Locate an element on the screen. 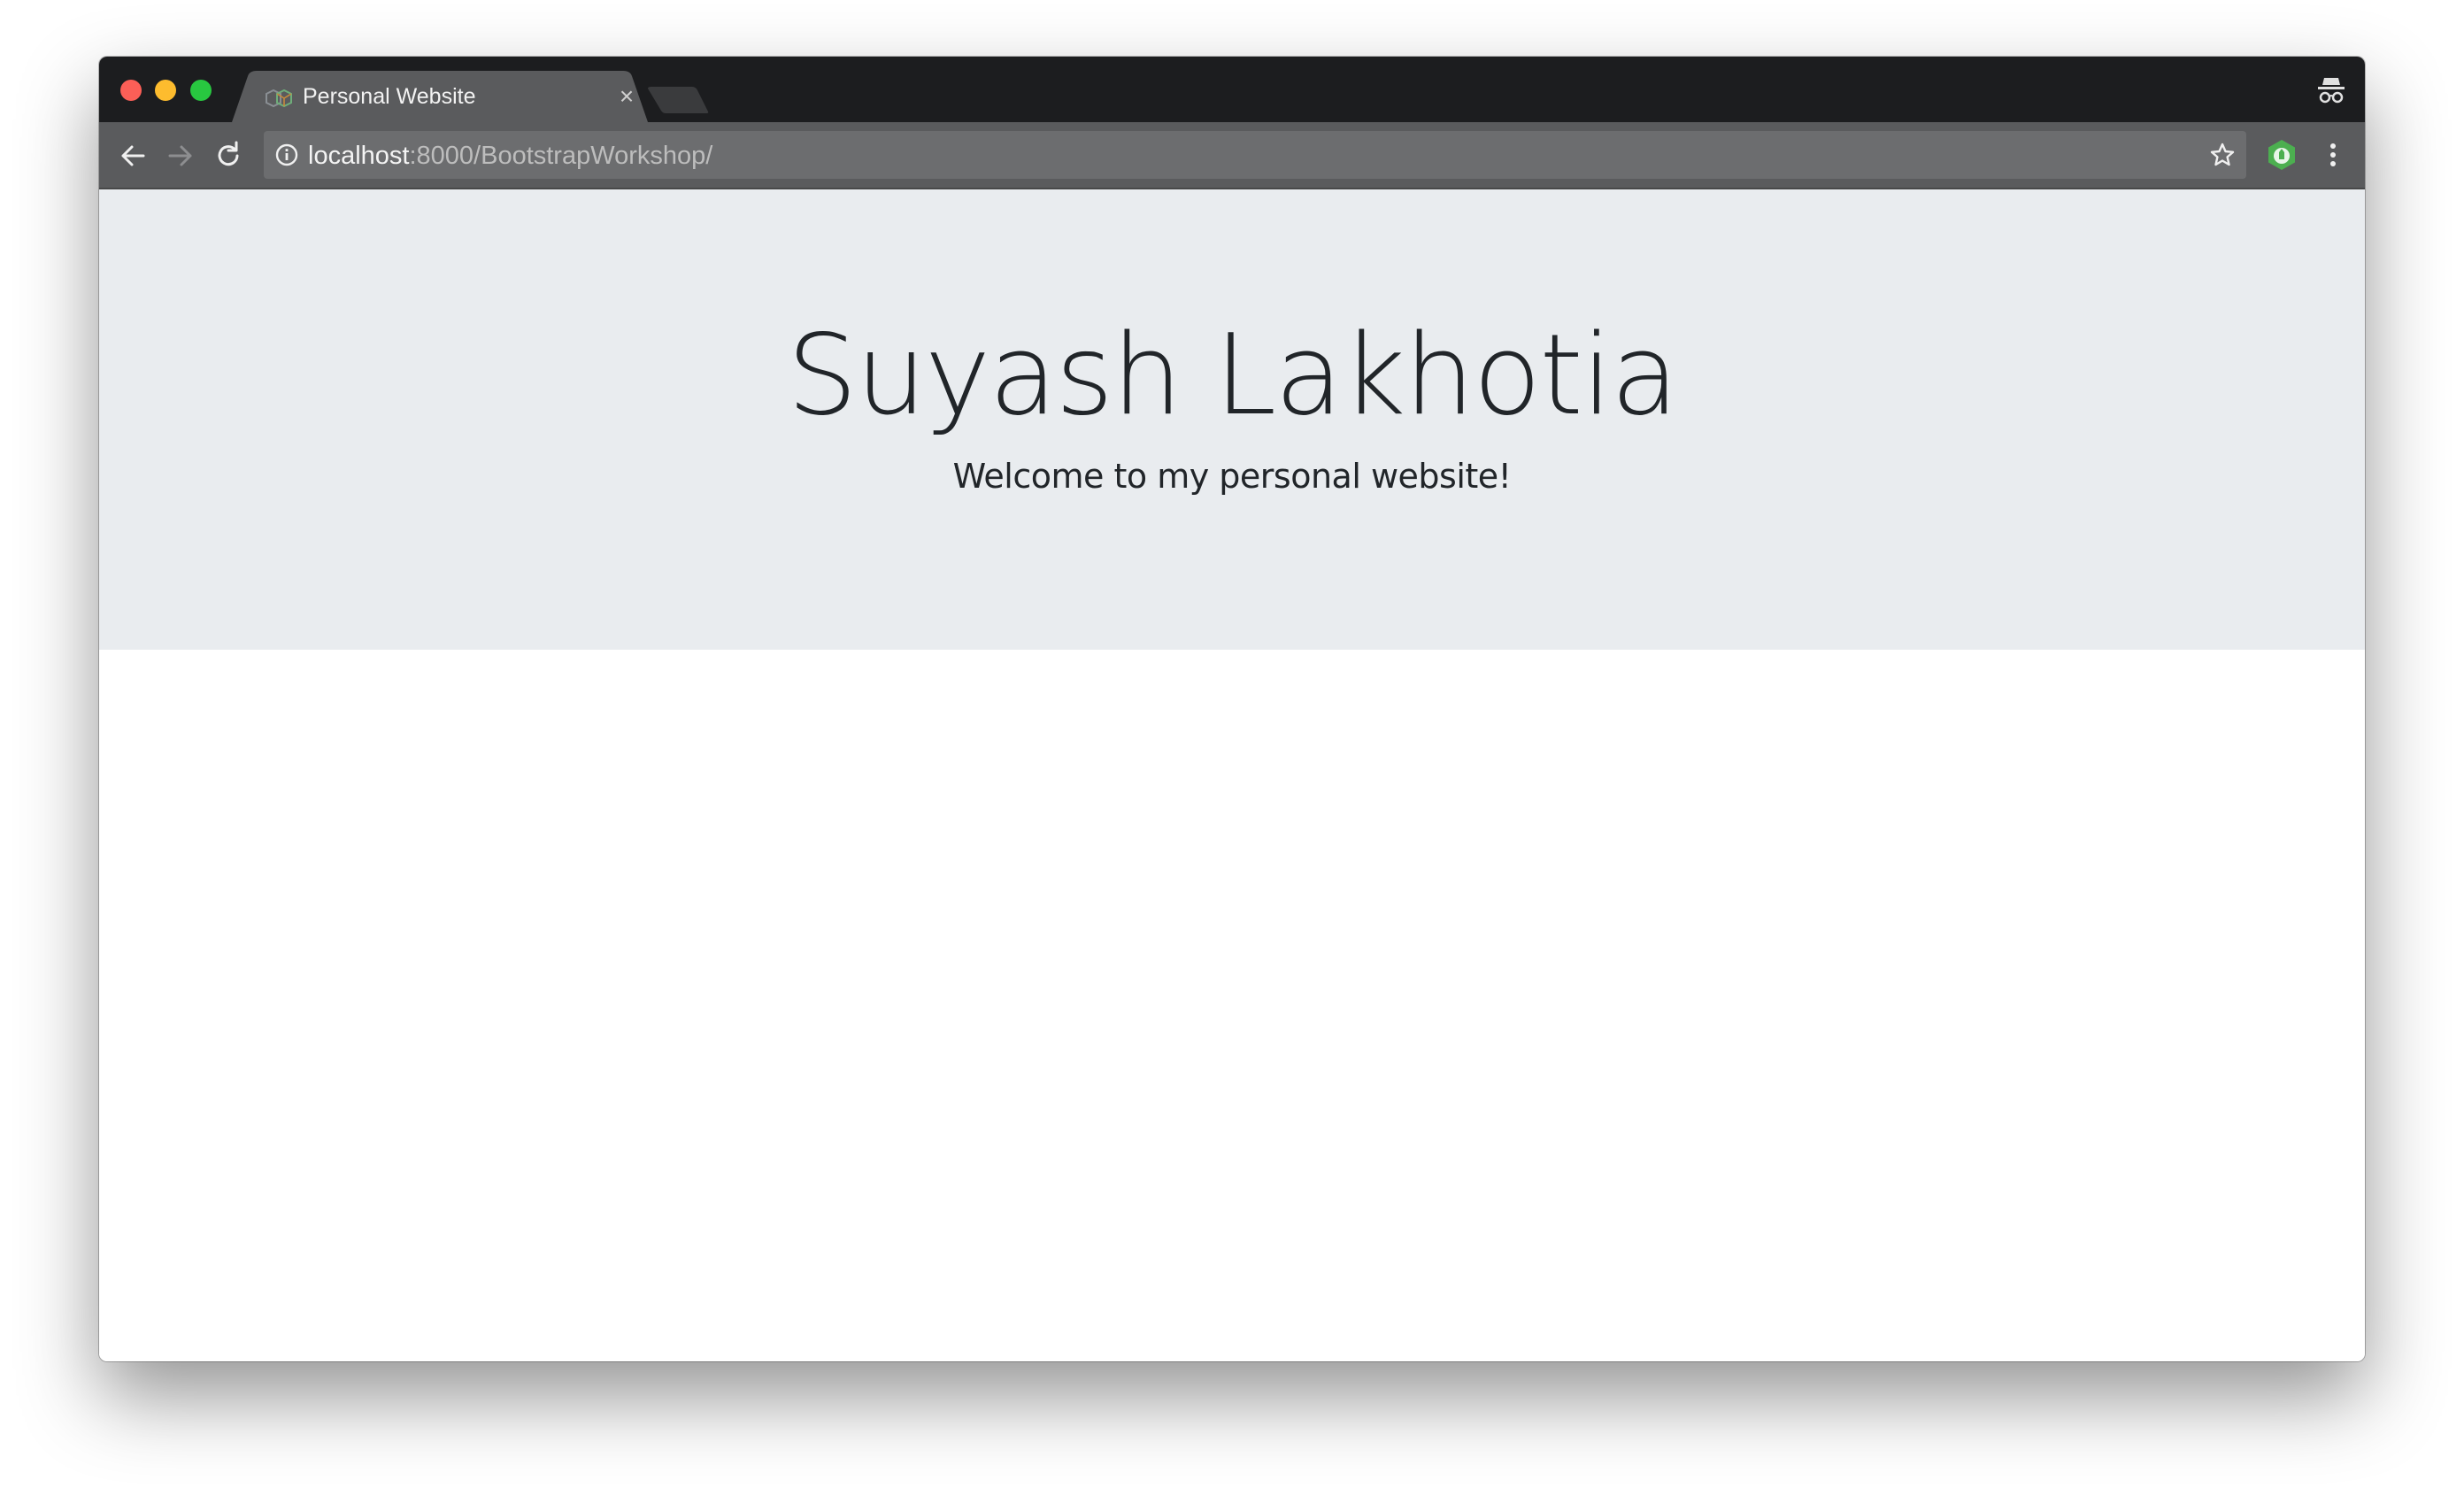 The height and width of the screenshot is (1503, 2464). address-bar: localhost:8000/BootstrapWorkshop/ is located at coordinates (1255, 155).